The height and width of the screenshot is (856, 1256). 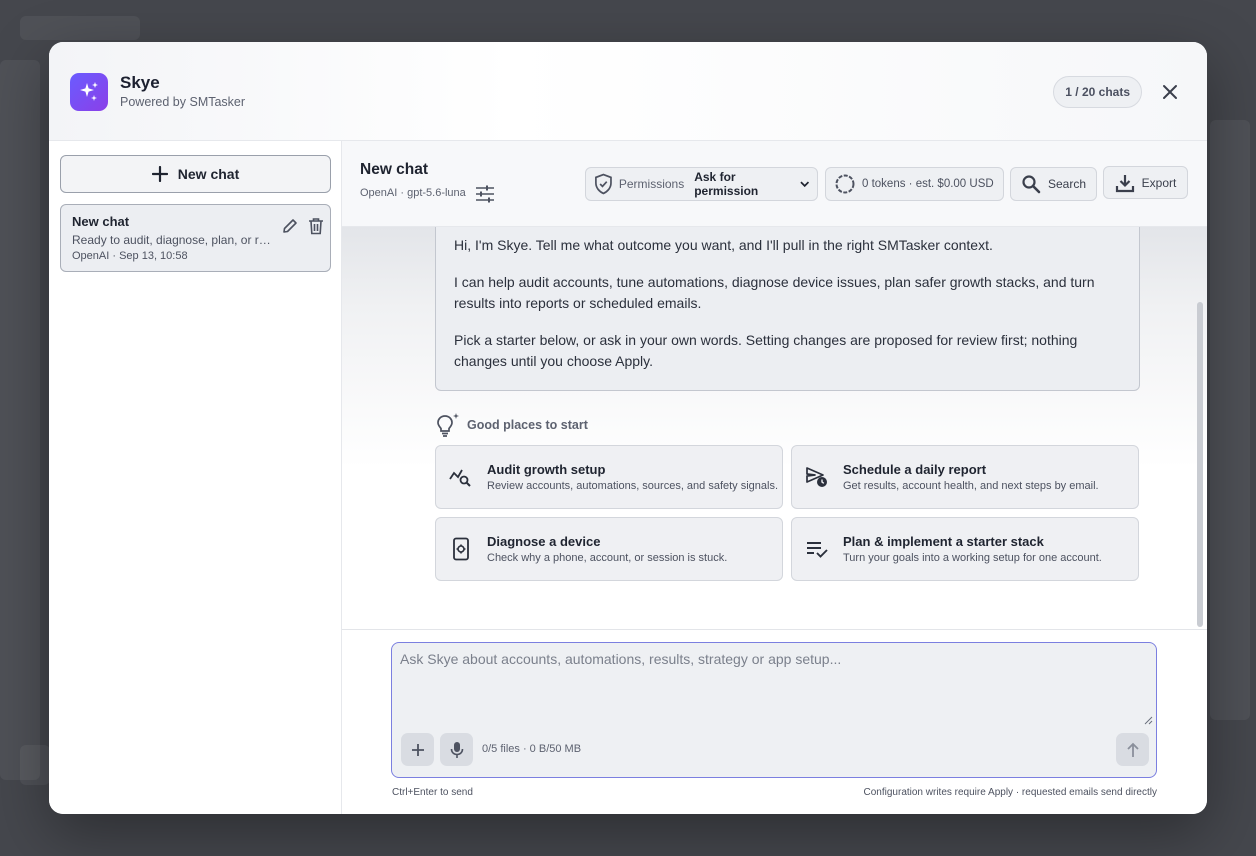 I want to click on token-usage: 0 tokens · est. $0.00 USD, so click(x=914, y=184).